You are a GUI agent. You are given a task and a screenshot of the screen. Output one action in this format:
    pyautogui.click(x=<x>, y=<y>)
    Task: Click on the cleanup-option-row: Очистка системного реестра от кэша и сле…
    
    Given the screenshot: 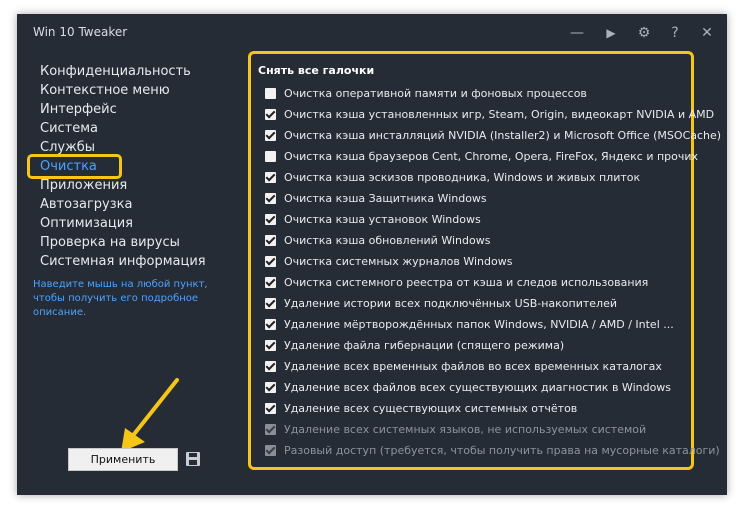 What is the action you would take?
    pyautogui.click(x=456, y=282)
    